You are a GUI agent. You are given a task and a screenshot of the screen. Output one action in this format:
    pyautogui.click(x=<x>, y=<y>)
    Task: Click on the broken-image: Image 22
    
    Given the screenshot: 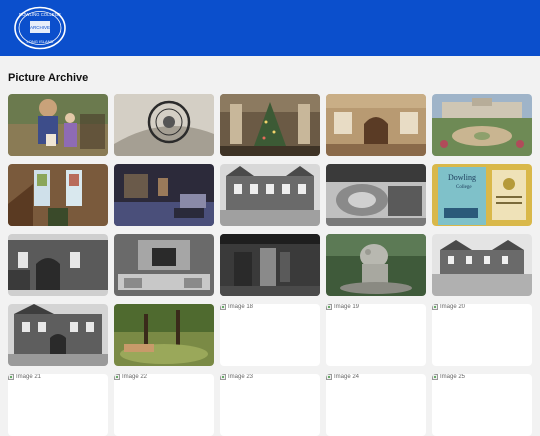 What is the action you would take?
    pyautogui.click(x=130, y=377)
    